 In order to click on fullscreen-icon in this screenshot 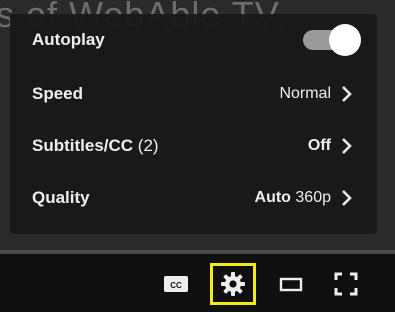, I will do `click(346, 284)`.